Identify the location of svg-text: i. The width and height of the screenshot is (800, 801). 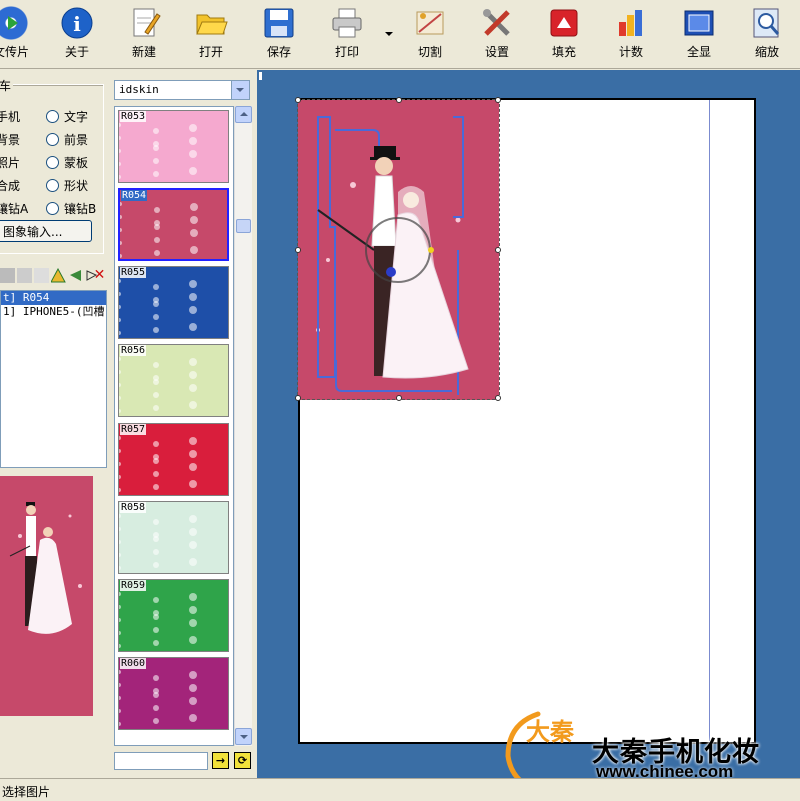
(77, 24).